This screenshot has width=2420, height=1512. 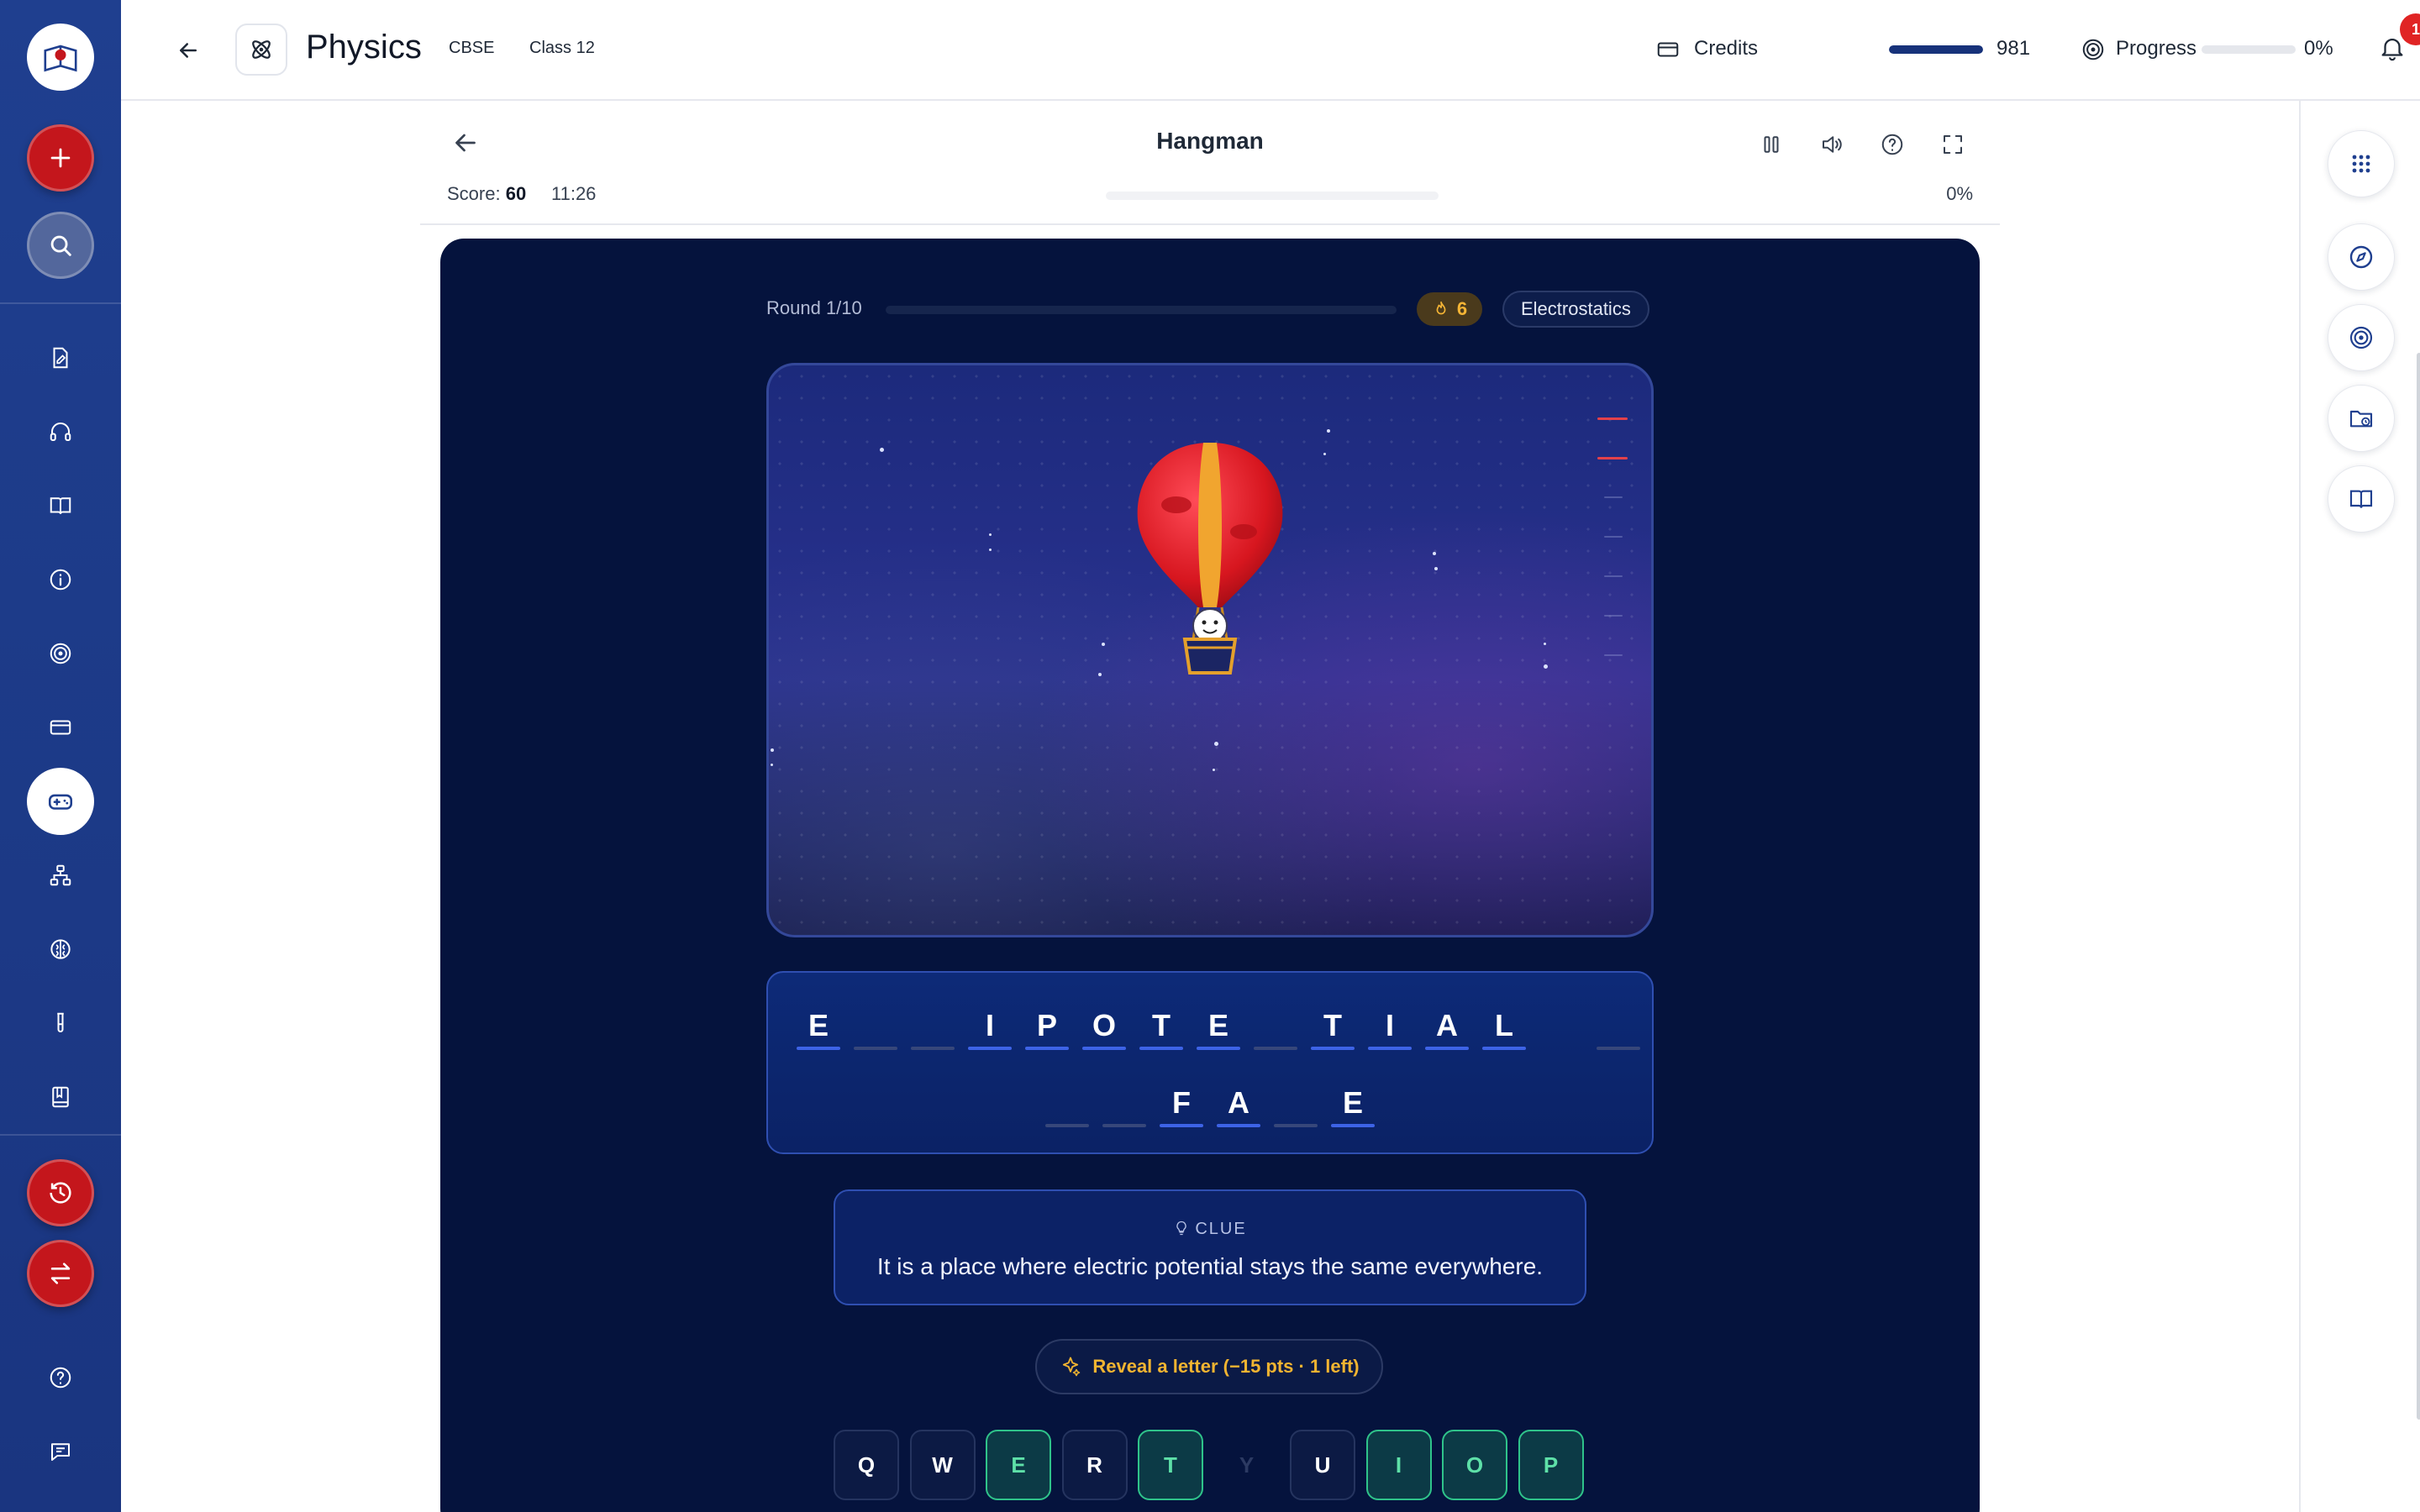 I want to click on history-icon, so click(x=60, y=1193).